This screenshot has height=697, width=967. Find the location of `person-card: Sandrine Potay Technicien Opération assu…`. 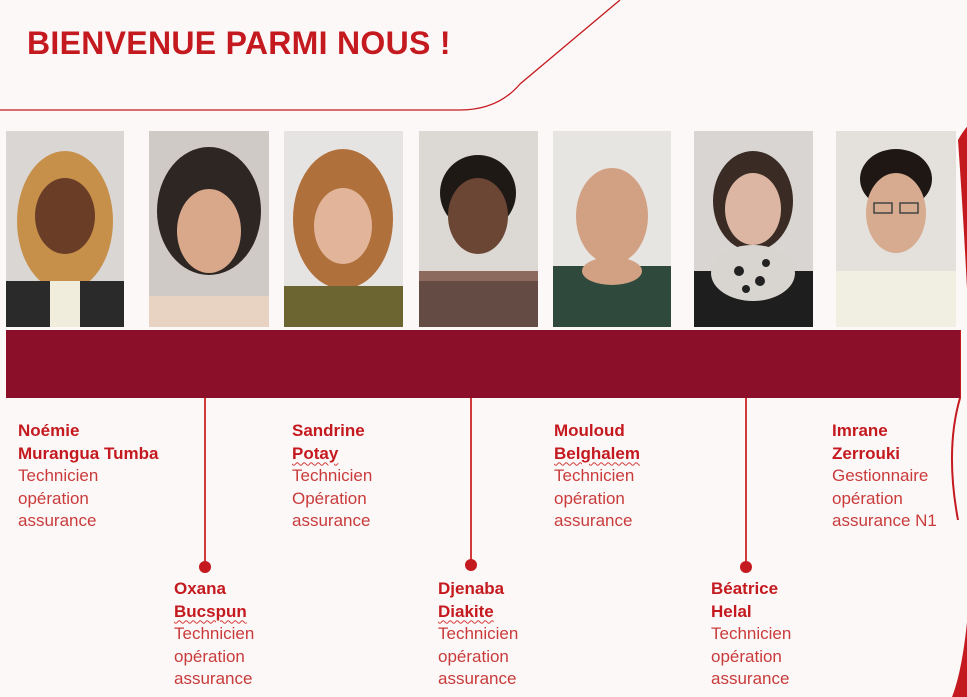

person-card: Sandrine Potay Technicien Opération assu… is located at coordinates (332, 476).